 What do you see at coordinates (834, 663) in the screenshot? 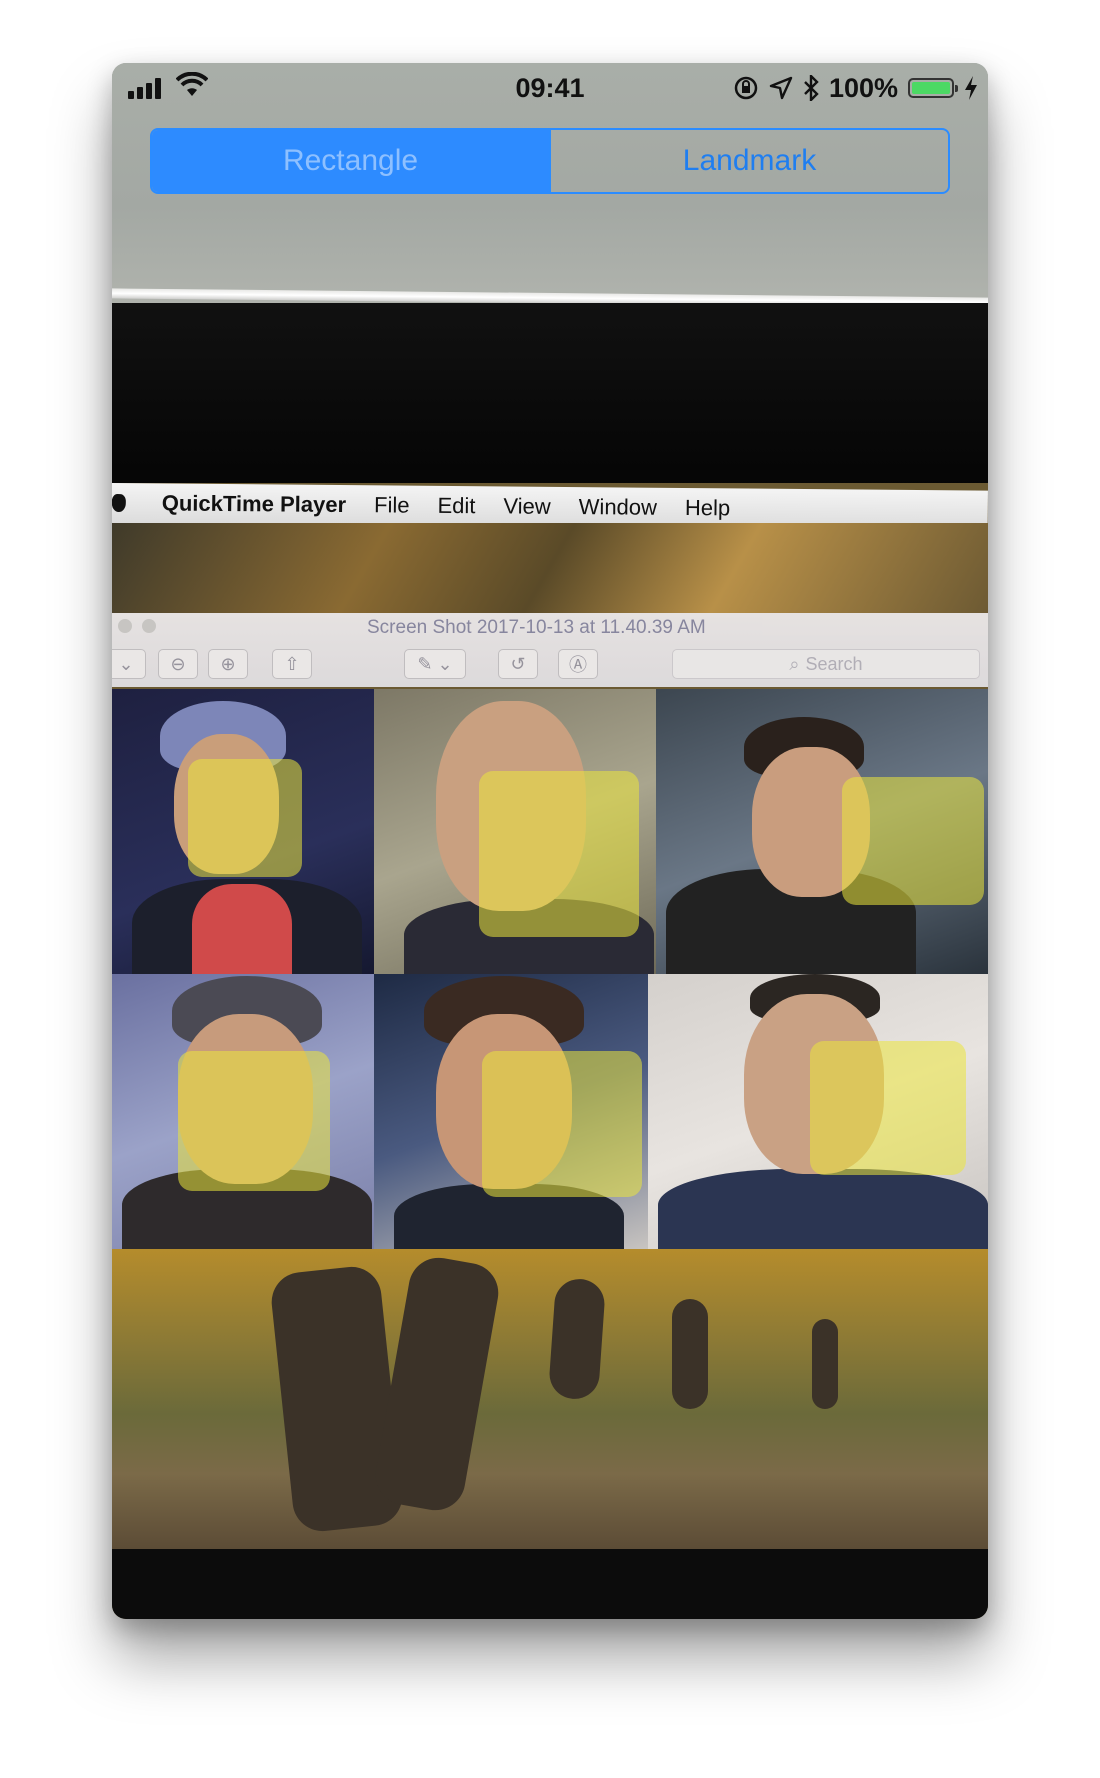
I see `search-placeholder: Search` at bounding box center [834, 663].